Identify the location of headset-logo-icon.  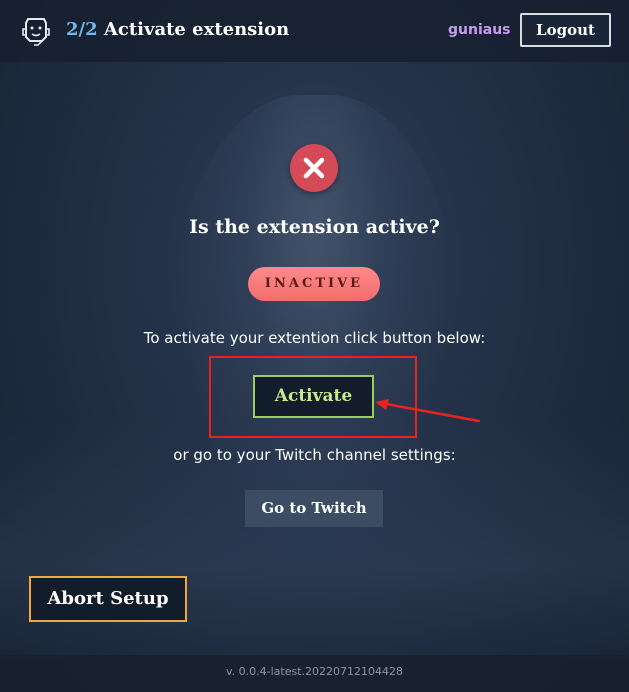
(36, 31).